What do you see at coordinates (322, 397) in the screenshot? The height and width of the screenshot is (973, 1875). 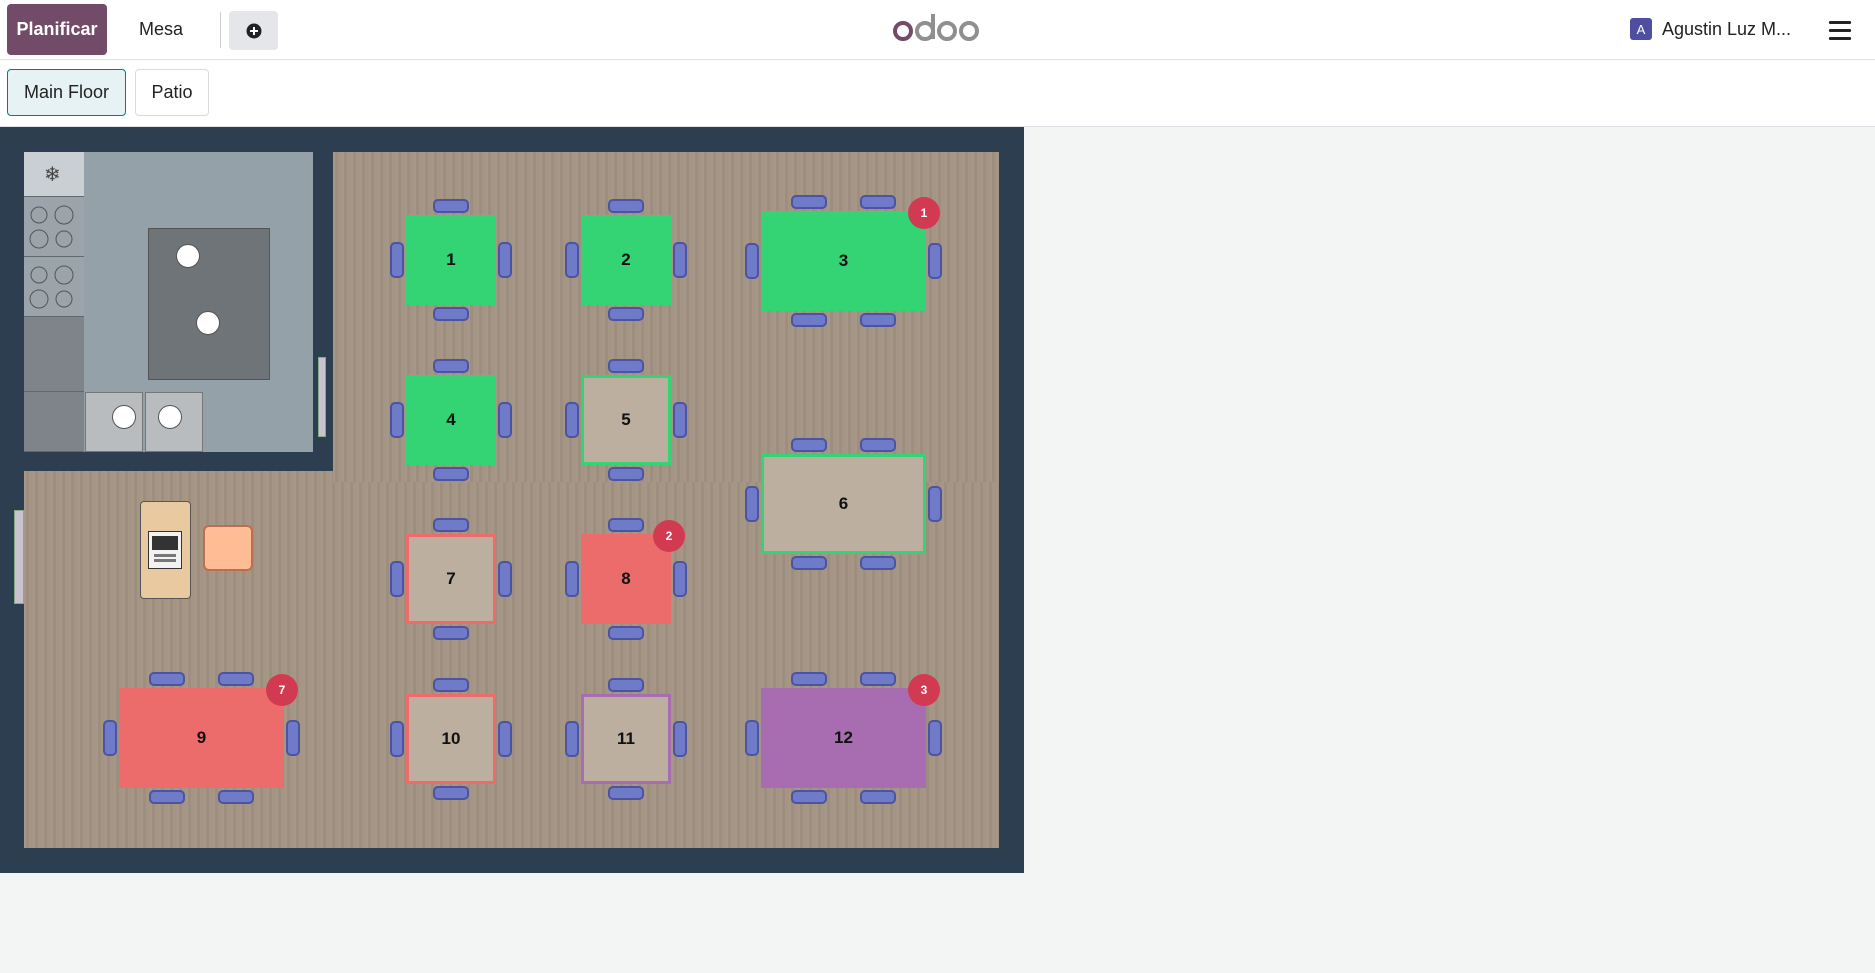 I see `kitchen-door` at bounding box center [322, 397].